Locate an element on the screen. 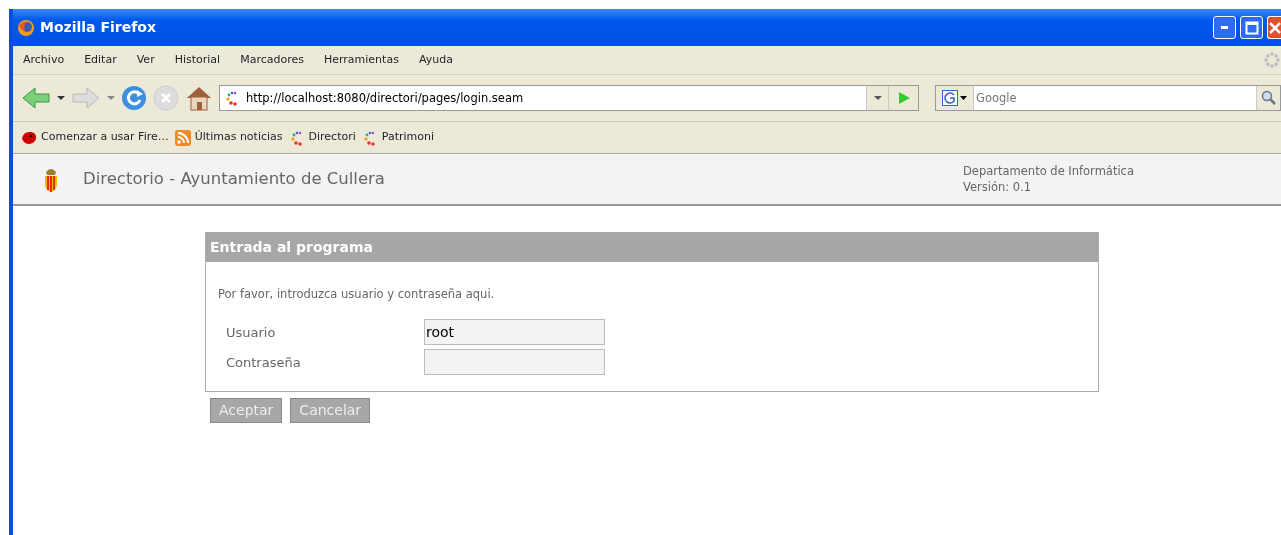  bookmark-link: Directori is located at coordinates (332, 137).